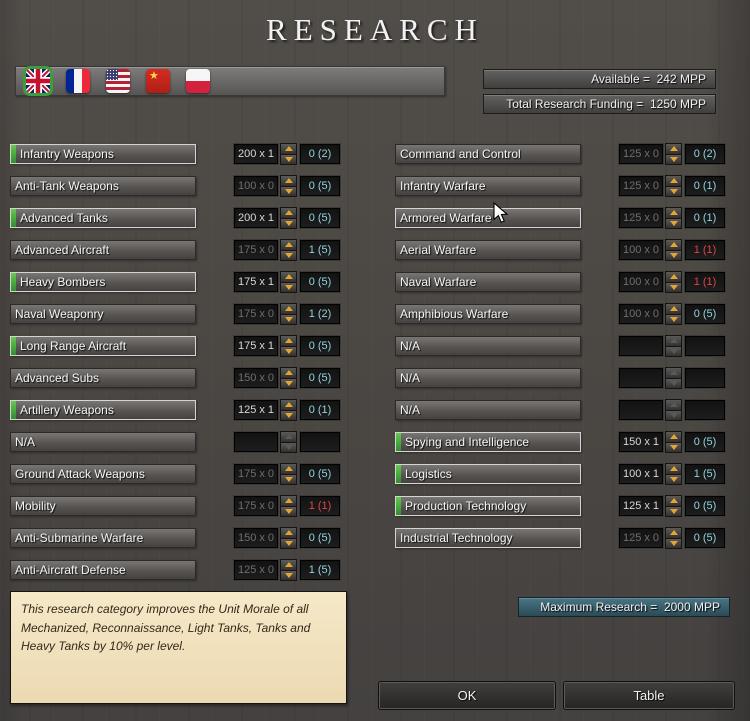 This screenshot has width=750, height=721. I want to click on research-category-artillery-weapons: Artillery Weapons, so click(103, 410).